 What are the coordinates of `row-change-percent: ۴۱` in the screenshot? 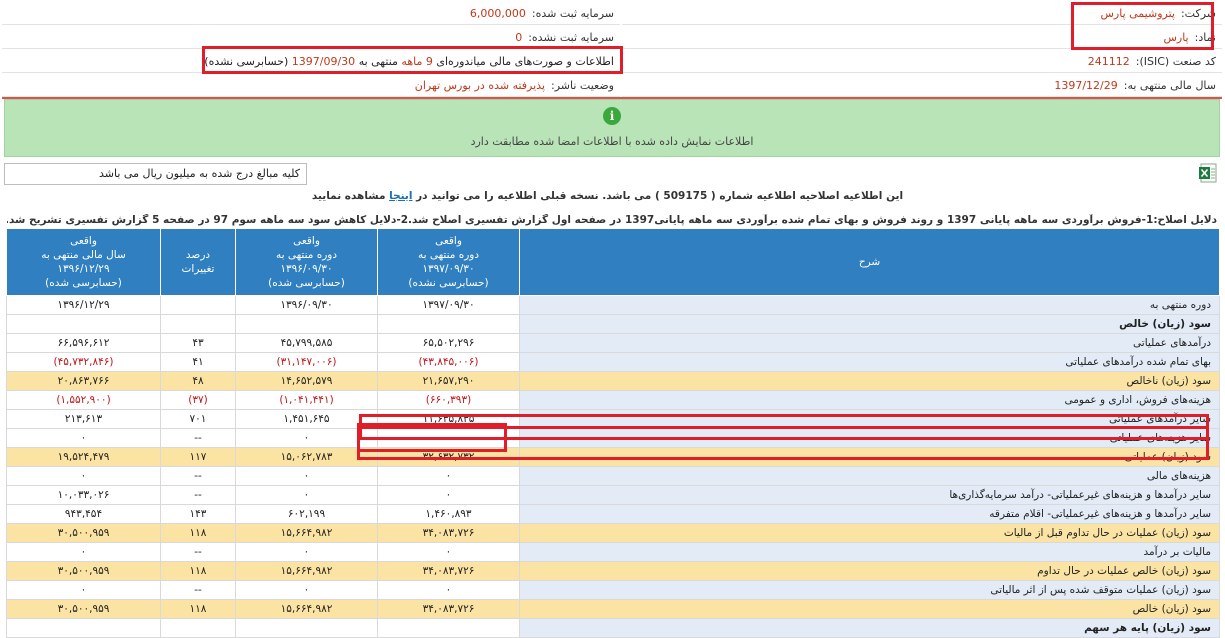 It's located at (198, 362).